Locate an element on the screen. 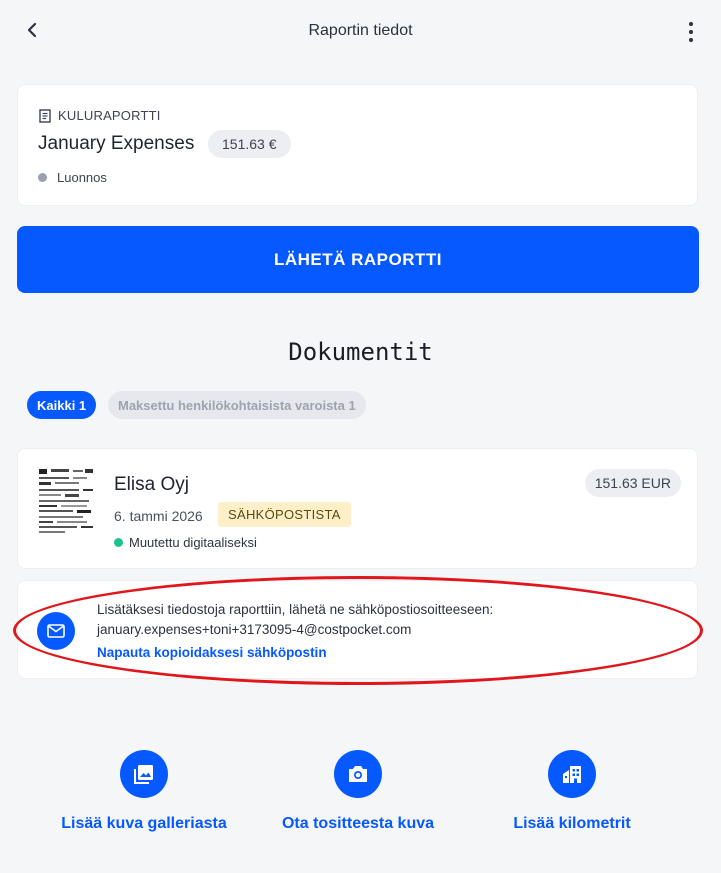 The height and width of the screenshot is (873, 721). send-report-button: LÄHETÄ RAPORTTI is located at coordinates (358, 259).